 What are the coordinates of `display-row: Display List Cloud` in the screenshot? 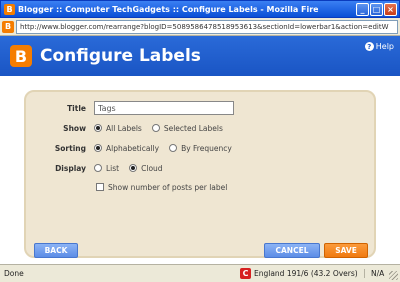 It's located at (201, 168).